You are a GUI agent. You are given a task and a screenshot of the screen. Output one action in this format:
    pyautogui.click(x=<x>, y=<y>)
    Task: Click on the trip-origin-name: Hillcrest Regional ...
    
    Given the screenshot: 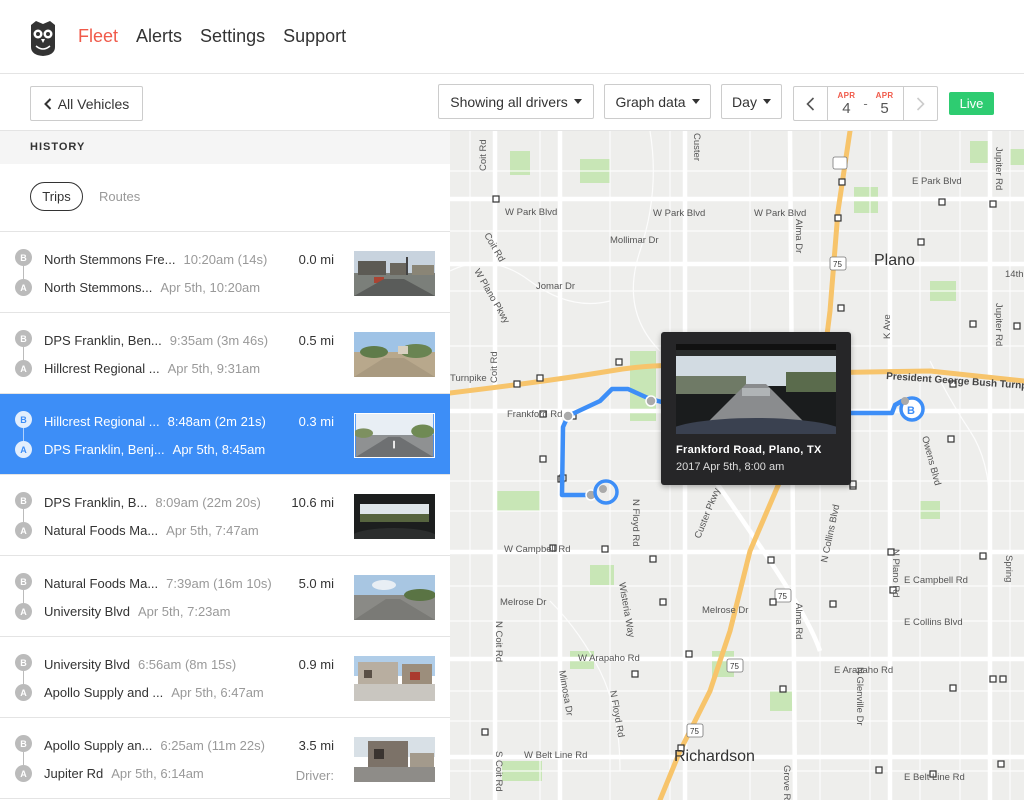 What is the action you would take?
    pyautogui.click(x=102, y=368)
    